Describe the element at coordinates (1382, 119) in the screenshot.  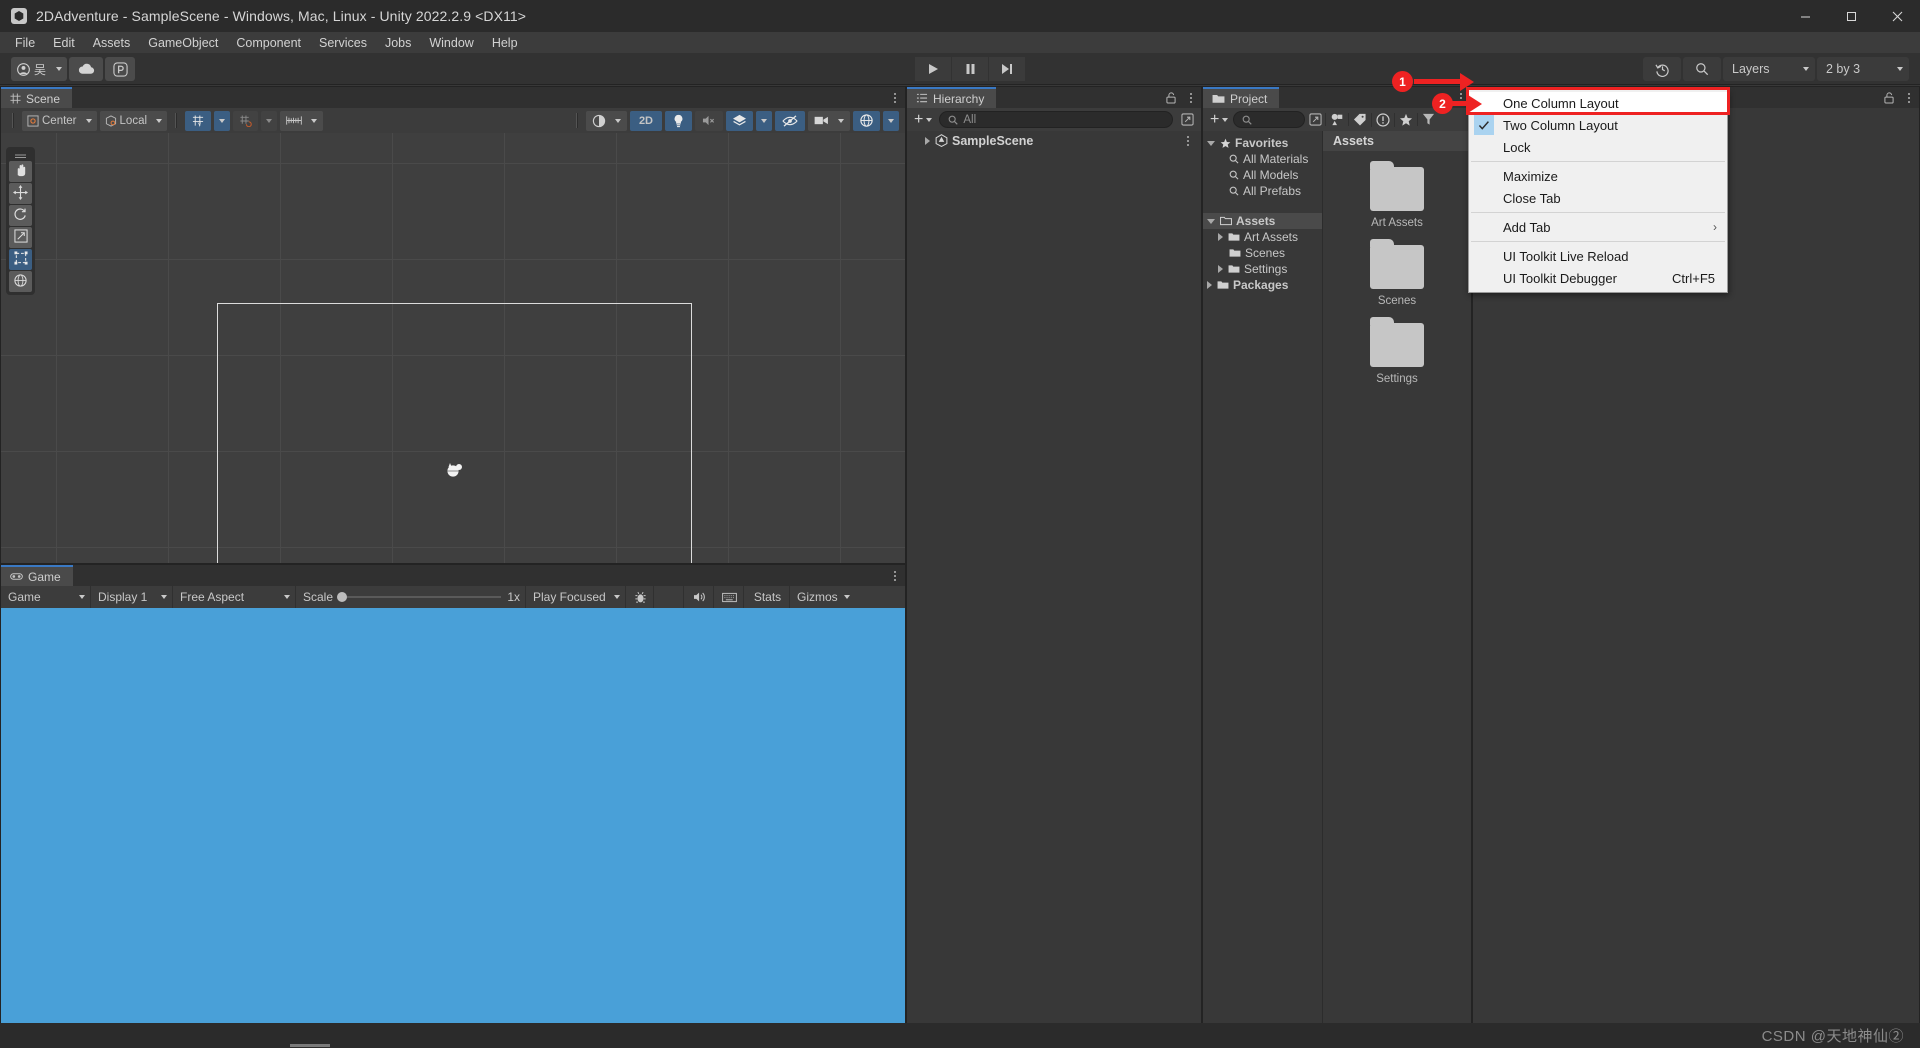
I see `warning-filter-button` at that location.